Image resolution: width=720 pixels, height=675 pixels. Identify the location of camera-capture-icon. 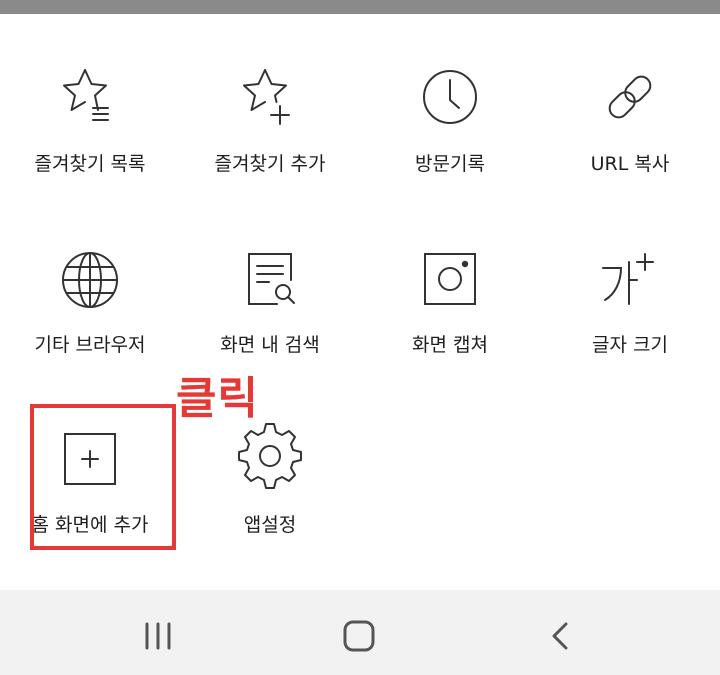
(450, 275).